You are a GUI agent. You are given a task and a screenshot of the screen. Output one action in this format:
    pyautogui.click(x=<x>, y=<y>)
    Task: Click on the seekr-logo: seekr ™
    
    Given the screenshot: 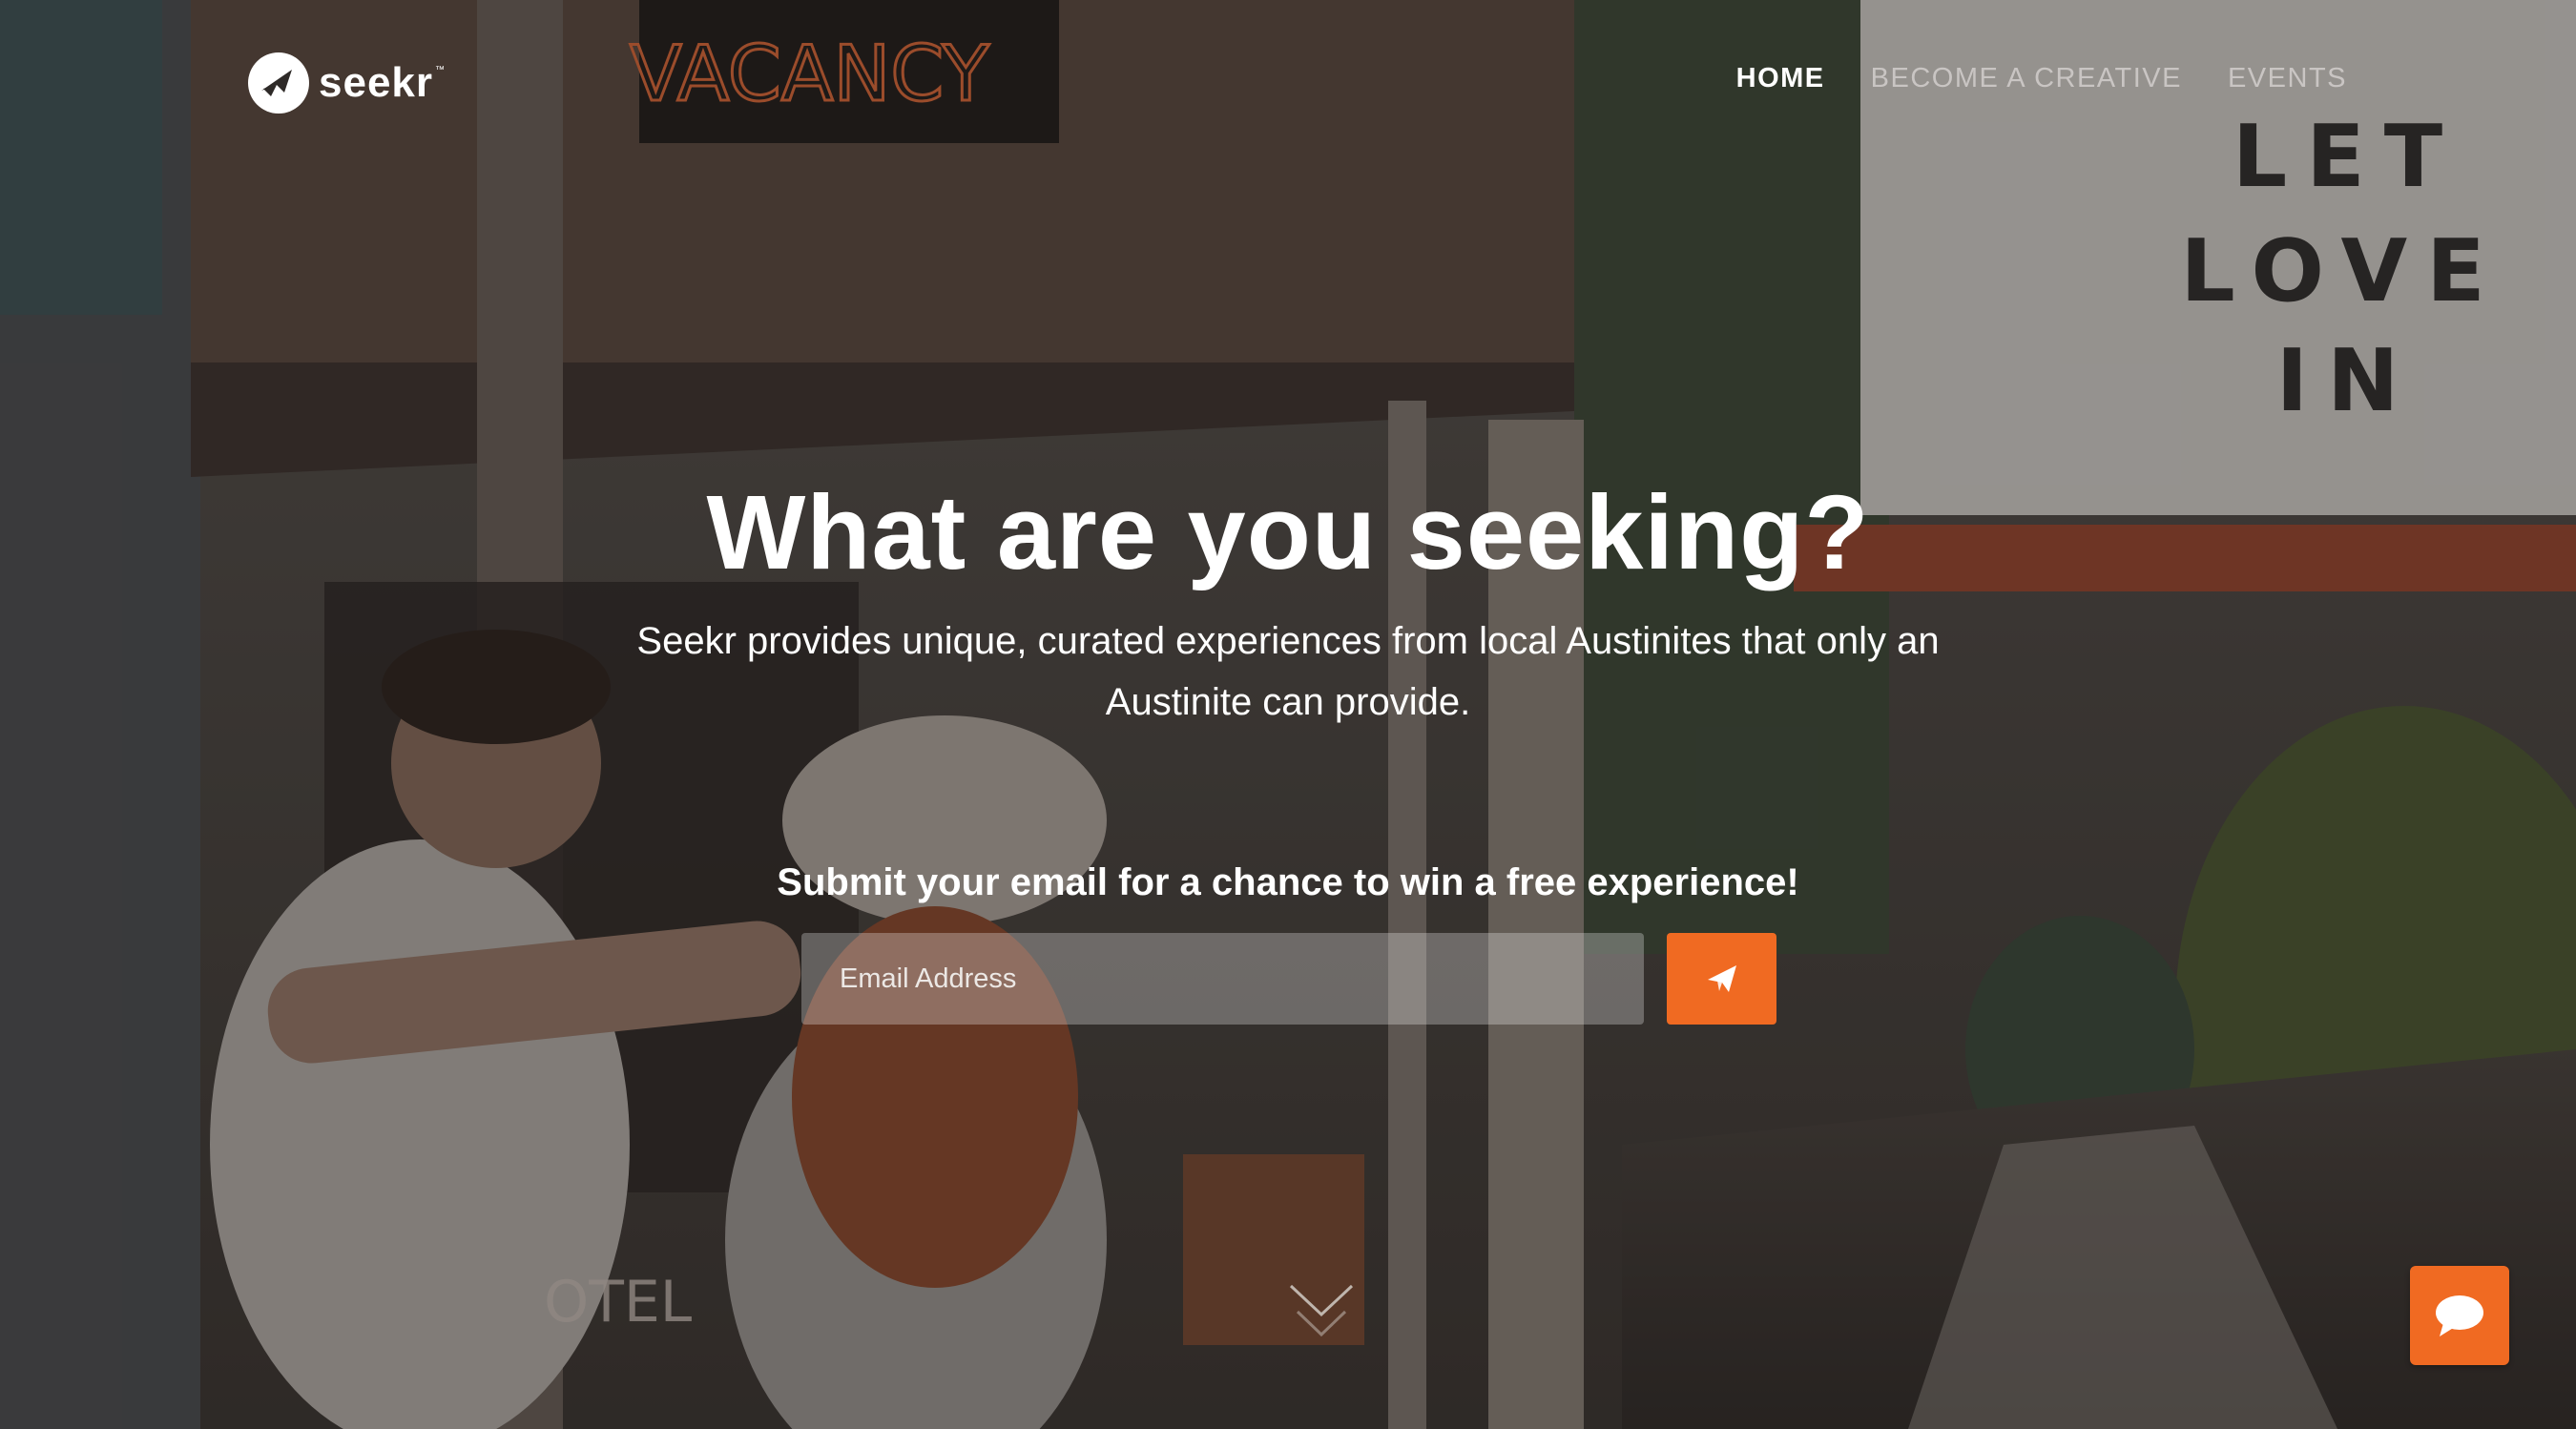 What is the action you would take?
    pyautogui.click(x=346, y=83)
    